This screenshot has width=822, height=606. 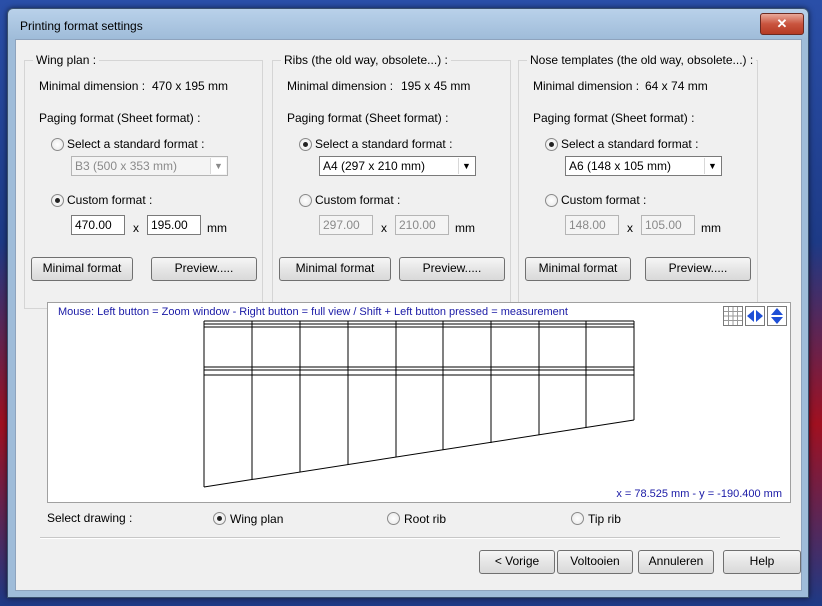 What do you see at coordinates (190, 86) in the screenshot?
I see `minimal-dimension-value: 470 x 195 mm` at bounding box center [190, 86].